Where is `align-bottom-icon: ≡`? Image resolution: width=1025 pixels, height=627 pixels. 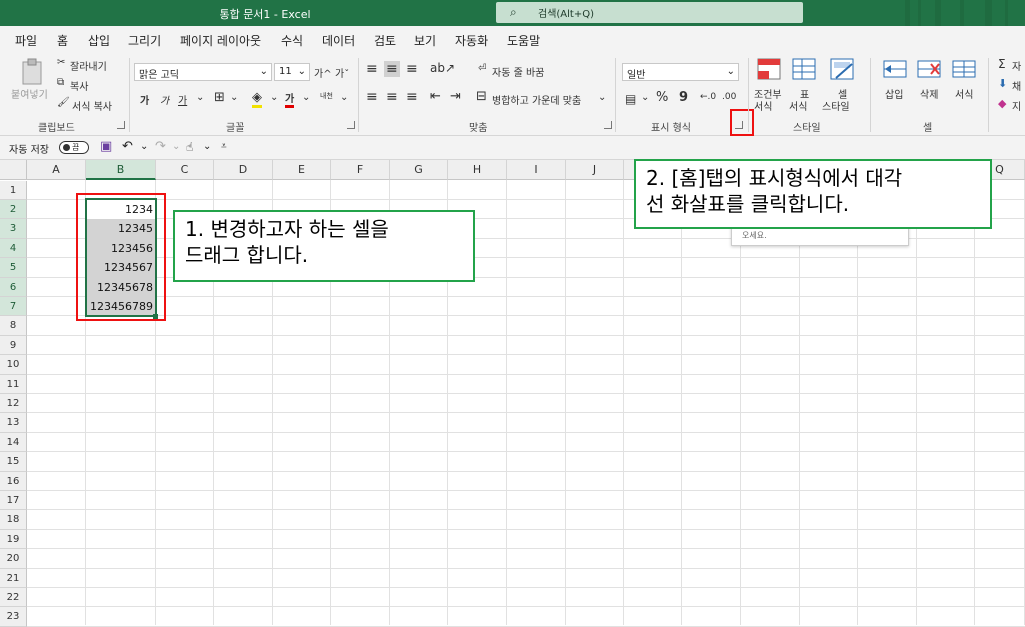
align-bottom-icon: ≡ is located at coordinates (412, 69).